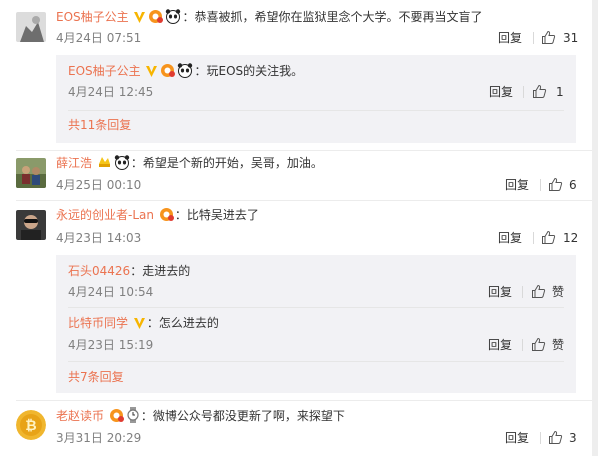  I want to click on like-count: 1, so click(560, 92).